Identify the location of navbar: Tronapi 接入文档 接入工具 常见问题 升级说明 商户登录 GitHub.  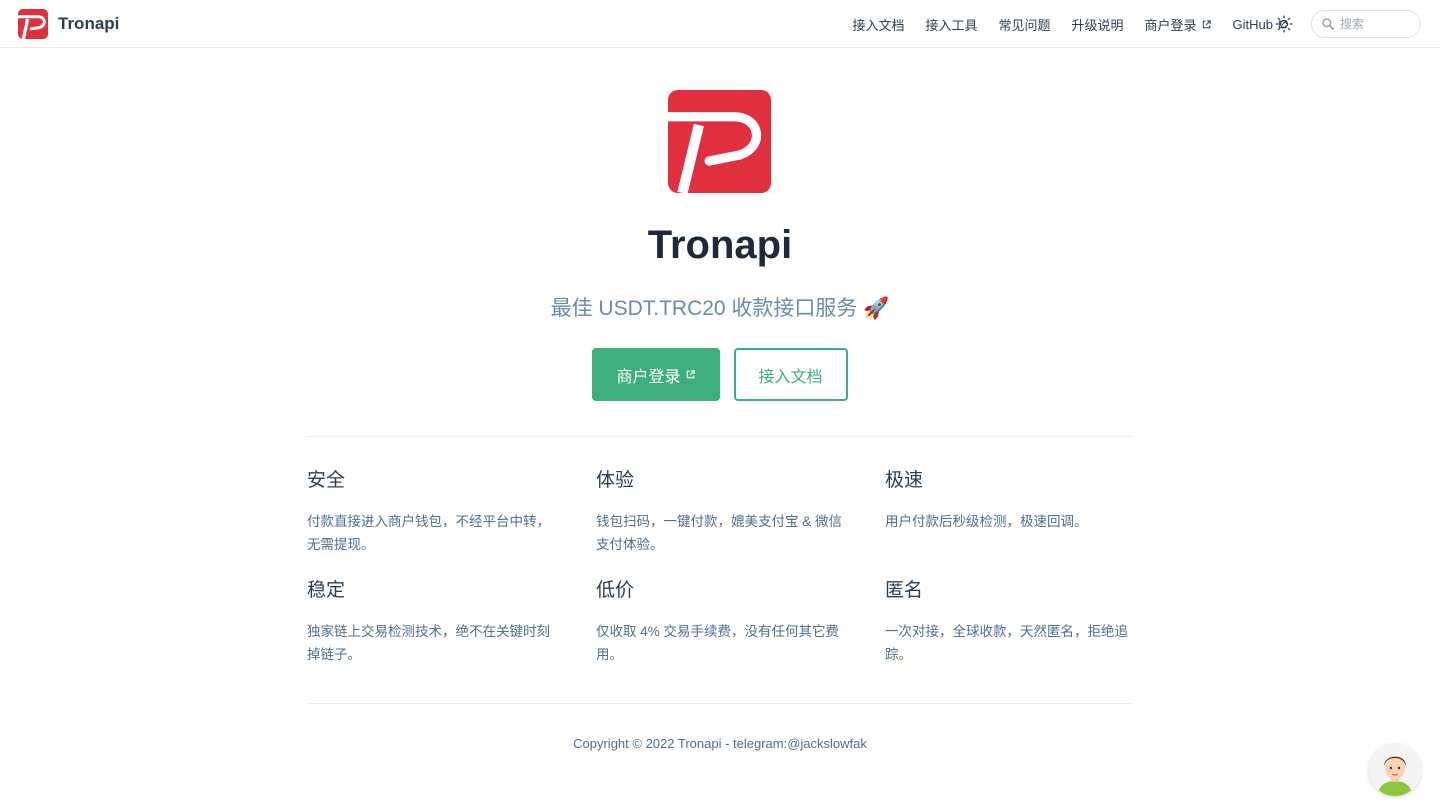
(720, 24).